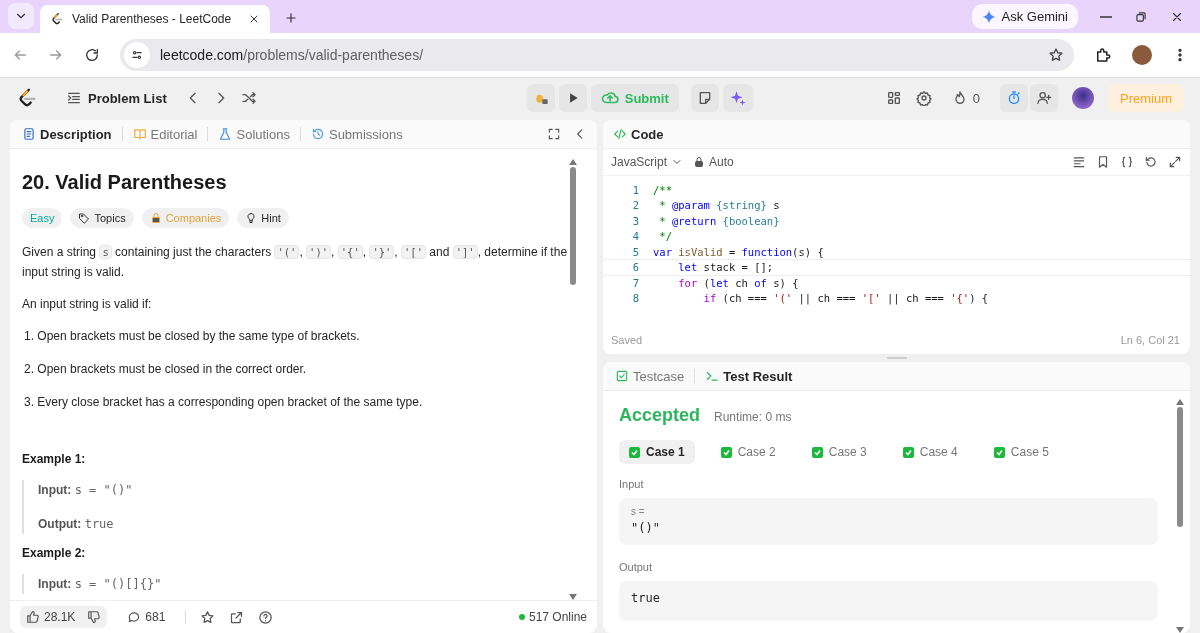 The image size is (1200, 633). Describe the element at coordinates (254, 134) in the screenshot. I see `panel-tab: Solutions` at that location.